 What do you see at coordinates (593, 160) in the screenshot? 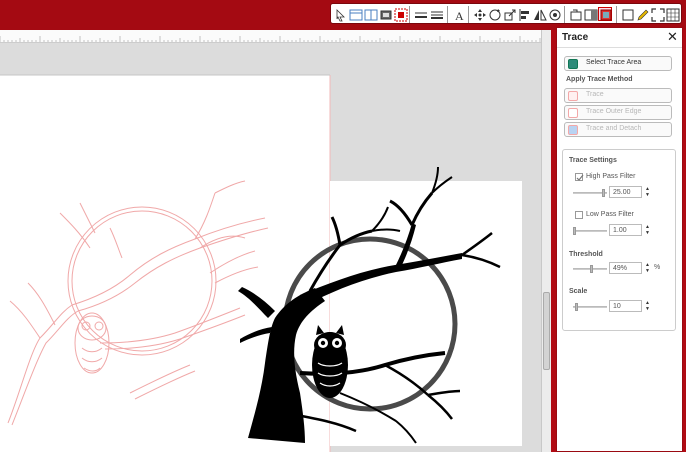
I see `trace-settings-title: Trace Settings` at bounding box center [593, 160].